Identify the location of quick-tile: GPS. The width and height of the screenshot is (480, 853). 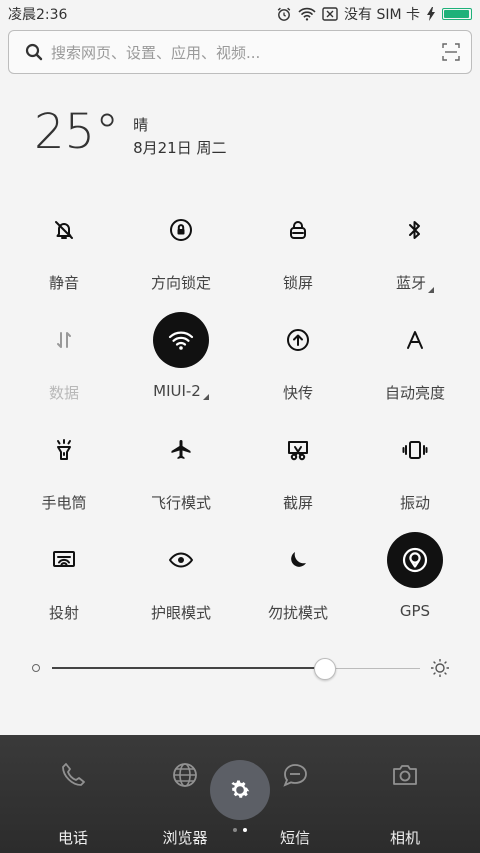
(415, 587).